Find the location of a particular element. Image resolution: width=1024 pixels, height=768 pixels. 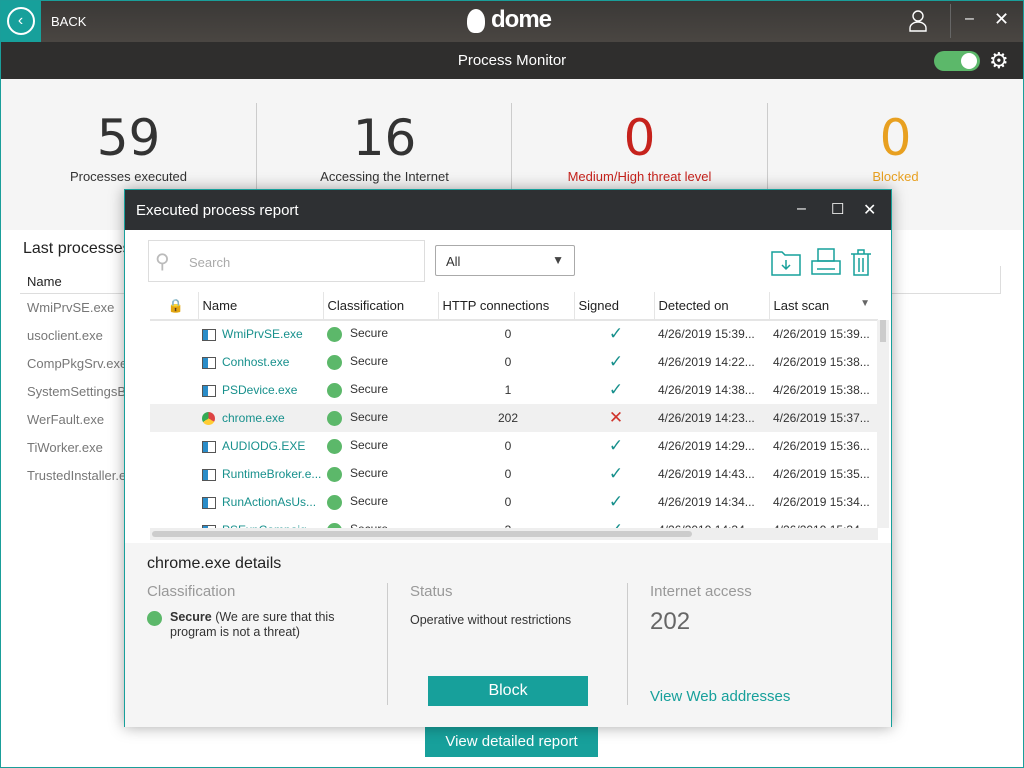

filter-select: All ▼ is located at coordinates (505, 260).